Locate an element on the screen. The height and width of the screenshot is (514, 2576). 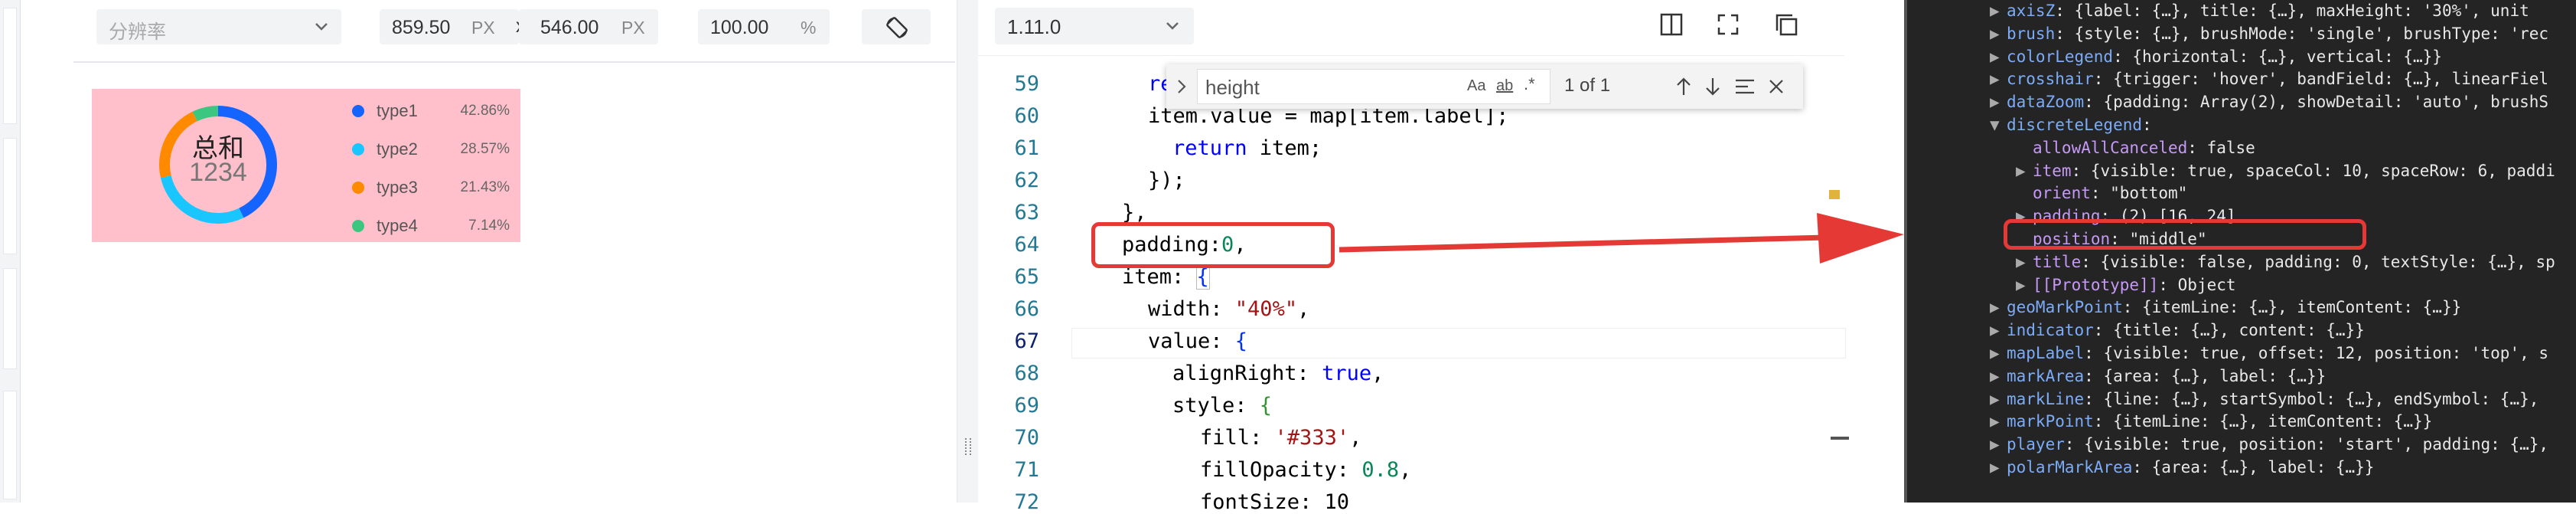
code-line-65: item: { is located at coordinates (1166, 277).